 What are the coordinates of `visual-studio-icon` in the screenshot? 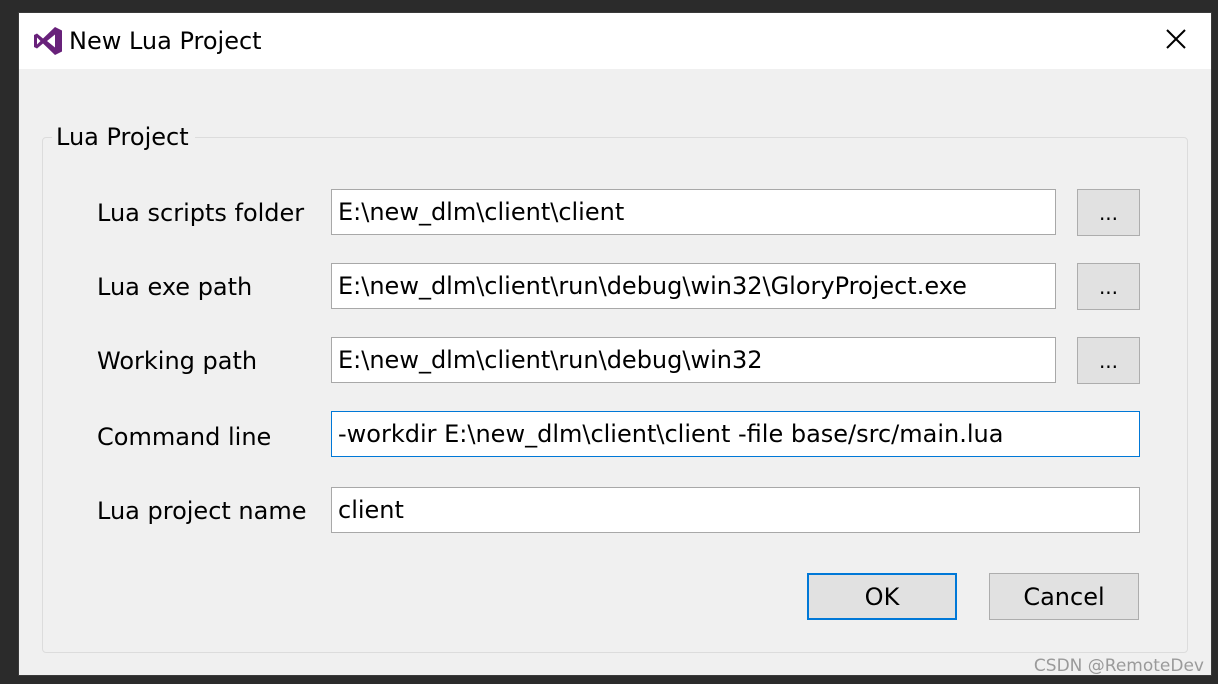 It's located at (48, 41).